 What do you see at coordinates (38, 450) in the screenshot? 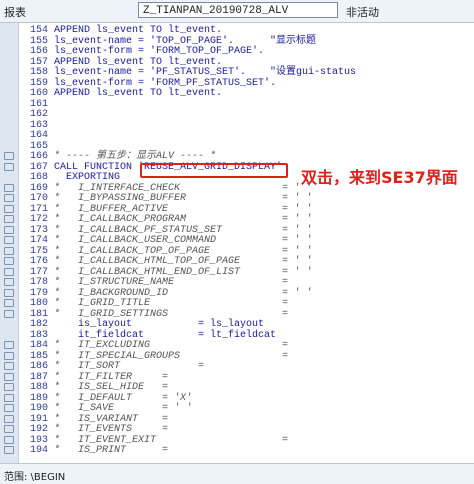
I see `line-number: 194` at bounding box center [38, 450].